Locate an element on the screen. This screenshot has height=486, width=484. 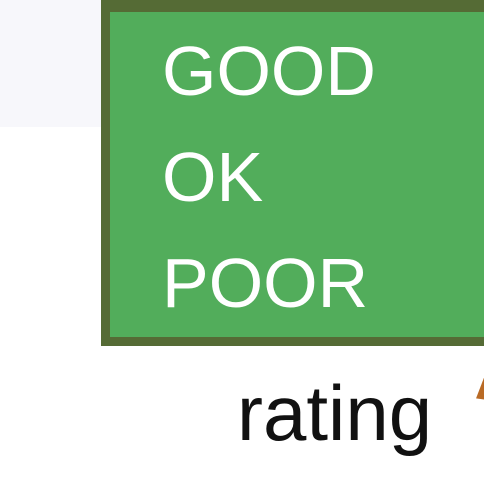
option-good: GOOD is located at coordinates (269, 71).